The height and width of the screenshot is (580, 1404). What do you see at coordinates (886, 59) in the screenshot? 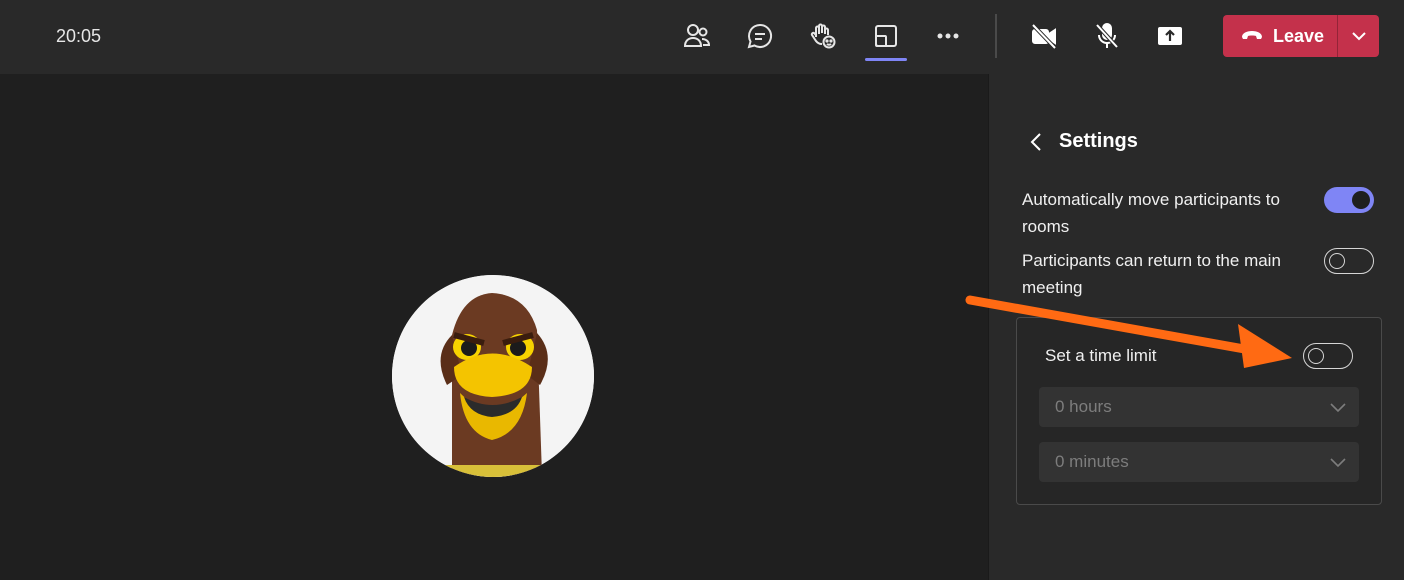
I see `active-tab-indicator` at bounding box center [886, 59].